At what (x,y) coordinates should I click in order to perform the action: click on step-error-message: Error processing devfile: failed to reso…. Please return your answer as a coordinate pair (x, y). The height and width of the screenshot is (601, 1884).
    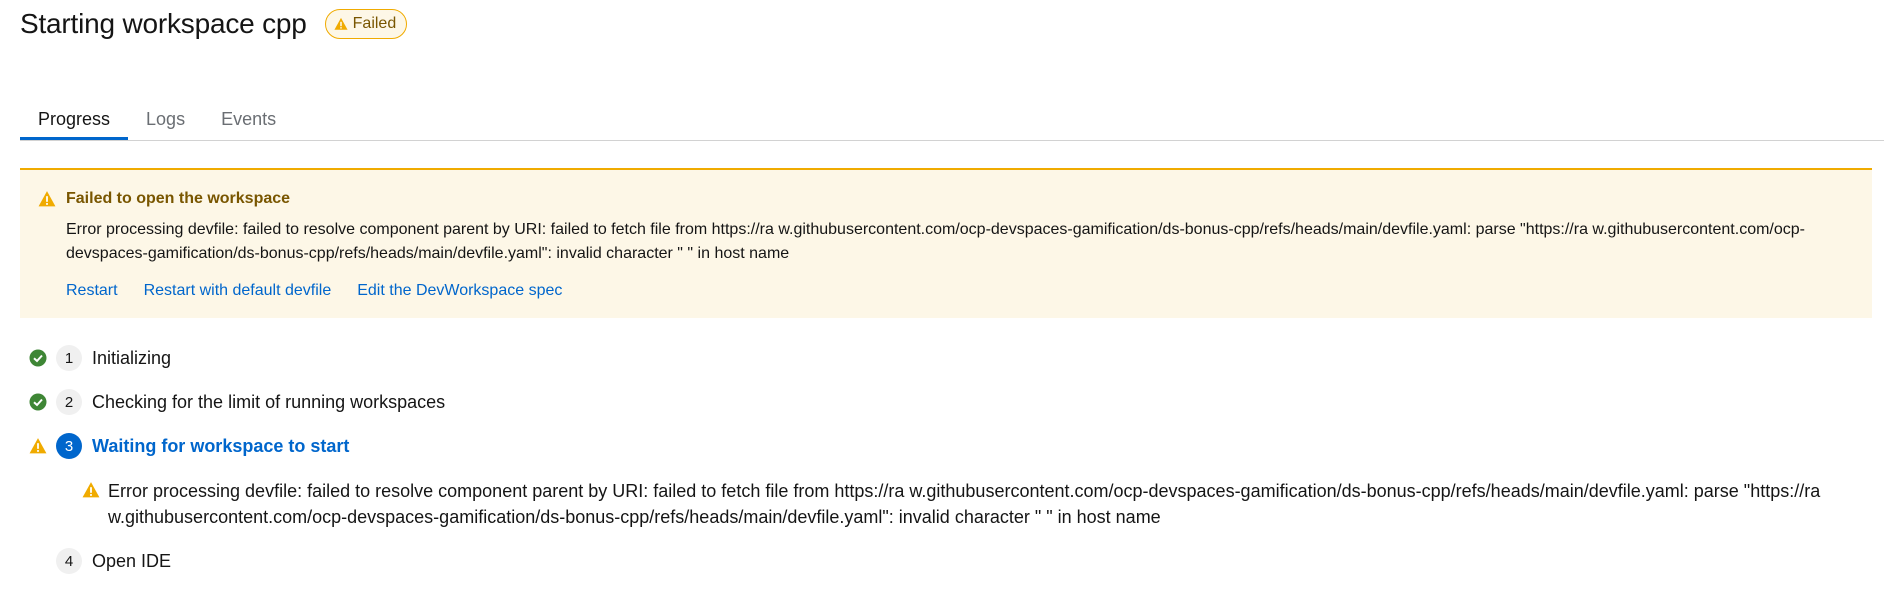
    Looking at the image, I should click on (952, 504).